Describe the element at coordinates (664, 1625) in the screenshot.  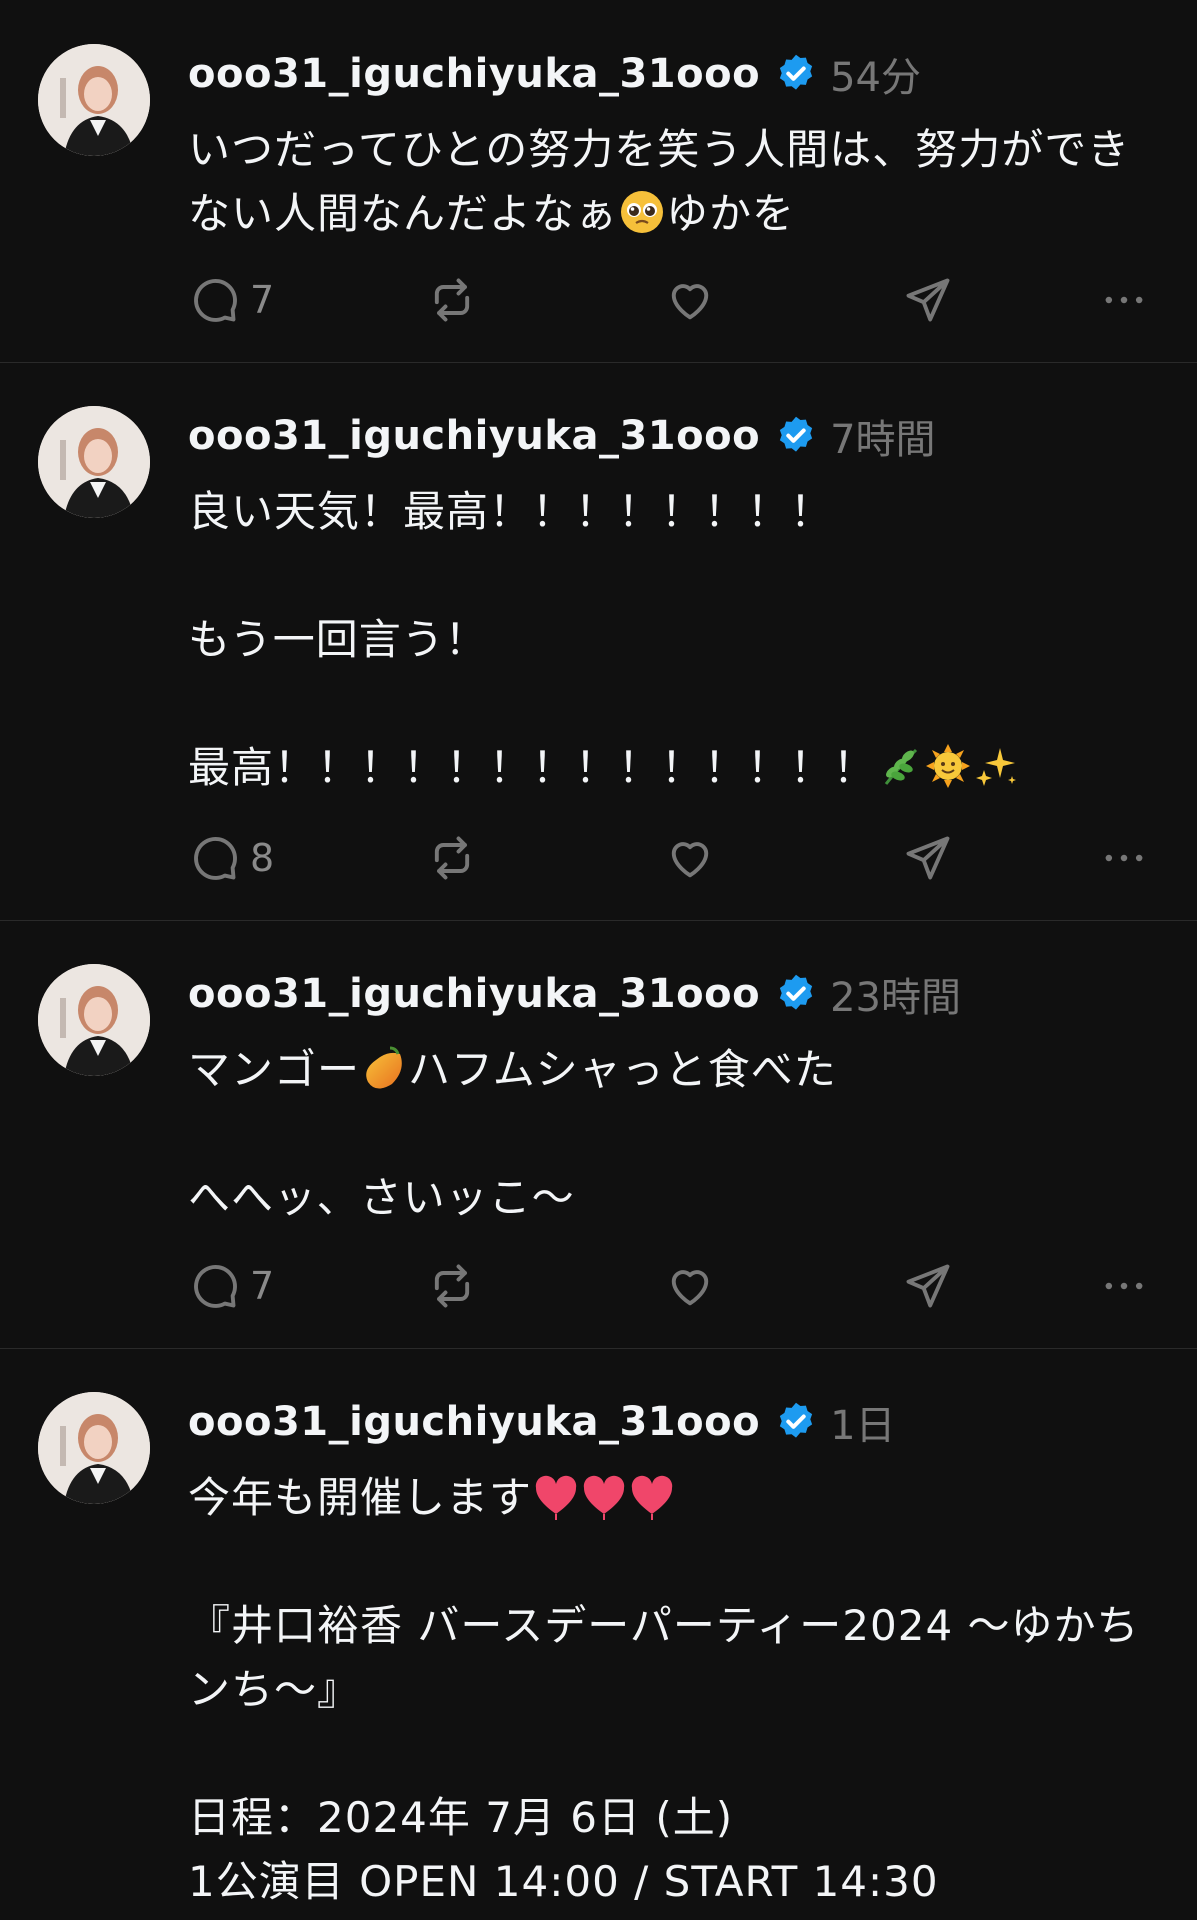
I see `post-line: 『井口裕香 バースデーパーティー2024 〜ゆかち` at that location.